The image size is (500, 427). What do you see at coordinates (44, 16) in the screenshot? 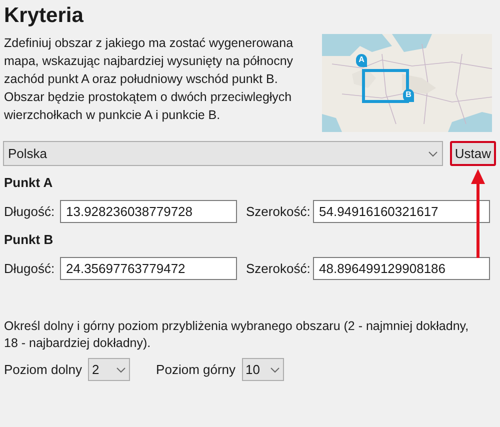
I see `page-title: Kryteria` at bounding box center [44, 16].